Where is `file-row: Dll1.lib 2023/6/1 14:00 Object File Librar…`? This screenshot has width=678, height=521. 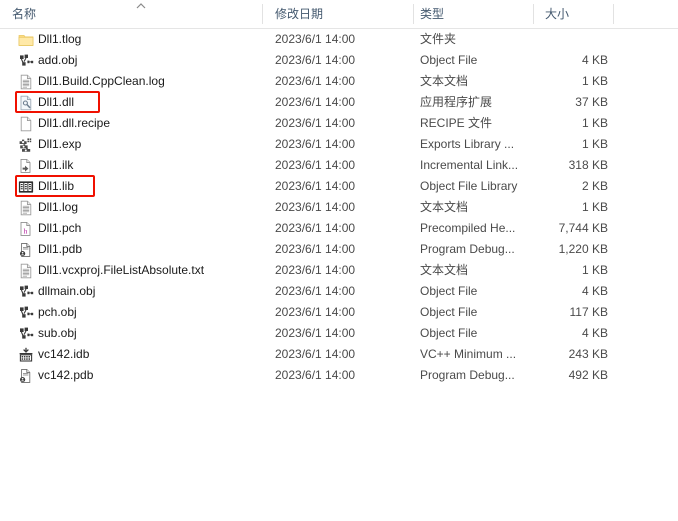 file-row: Dll1.lib 2023/6/1 14:00 Object File Librar… is located at coordinates (339, 186).